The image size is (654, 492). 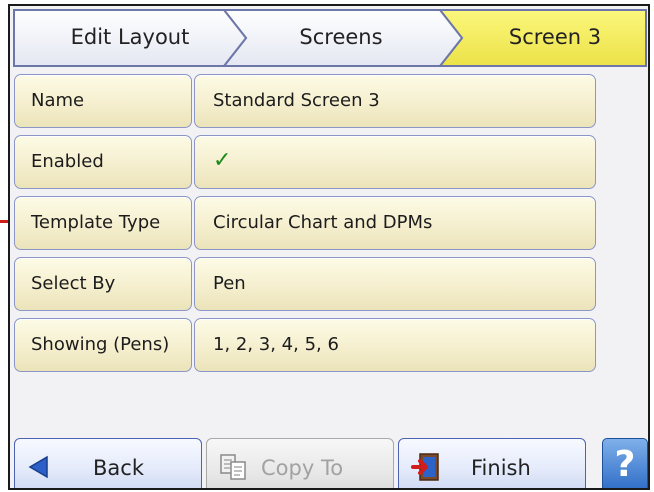 What do you see at coordinates (296, 100) in the screenshot?
I see `property-value: Standard Screen 3` at bounding box center [296, 100].